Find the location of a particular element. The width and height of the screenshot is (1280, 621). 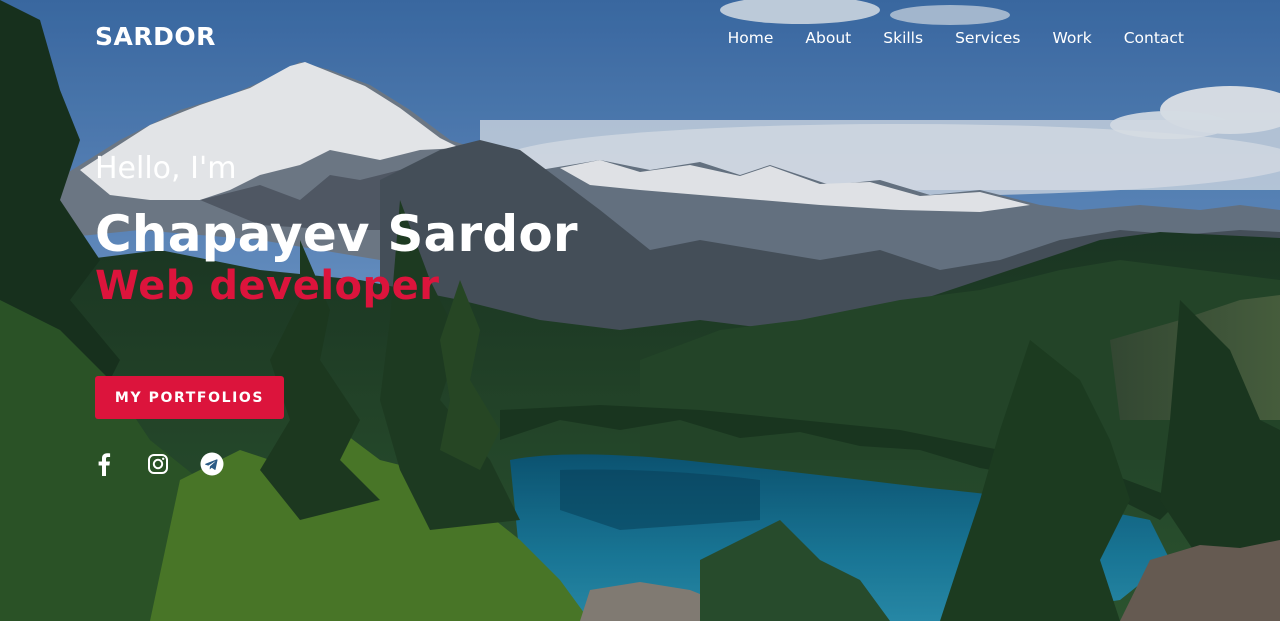

nav-link-services: Services is located at coordinates (987, 38).